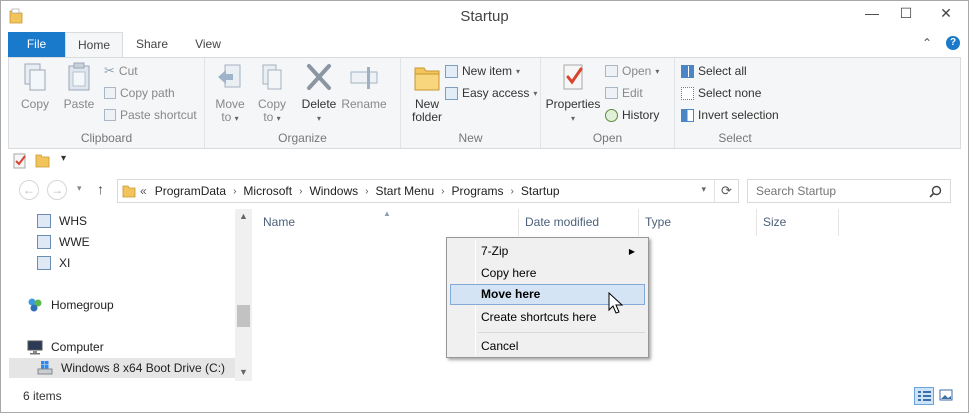  Describe the element at coordinates (152, 44) in the screenshot. I see `tab-share: Share` at that location.